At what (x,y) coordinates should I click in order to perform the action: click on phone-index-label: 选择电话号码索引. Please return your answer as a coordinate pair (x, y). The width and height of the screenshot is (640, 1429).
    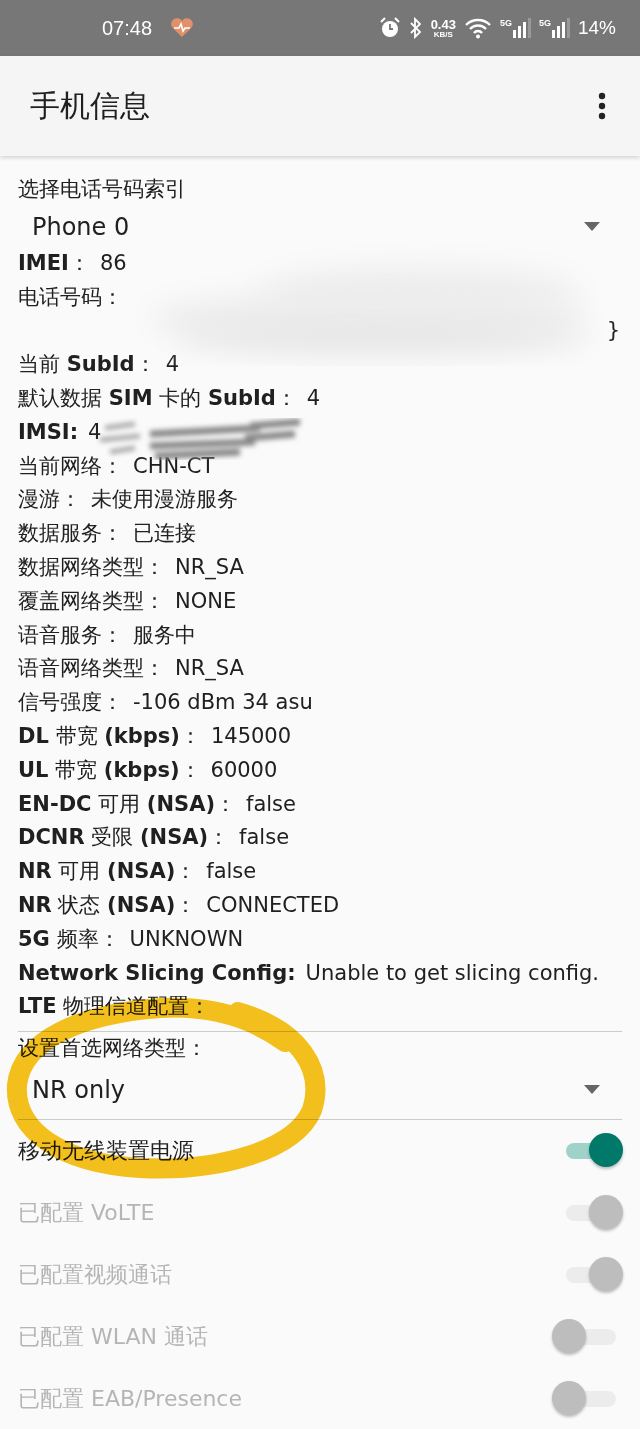
    Looking at the image, I should click on (102, 189).